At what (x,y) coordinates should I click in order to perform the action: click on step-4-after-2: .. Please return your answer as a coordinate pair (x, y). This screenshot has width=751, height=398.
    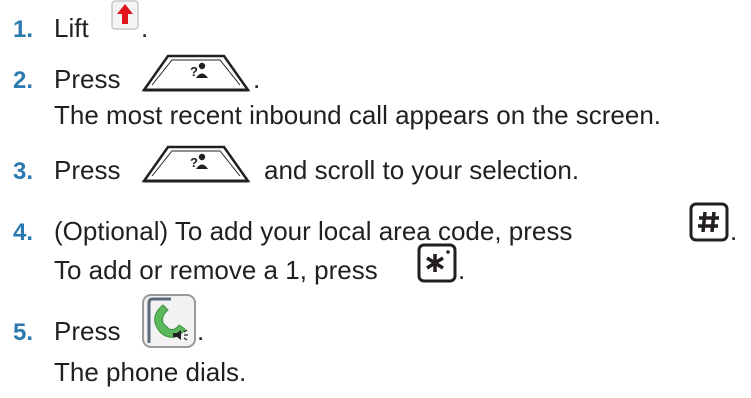
    Looking at the image, I should click on (462, 270).